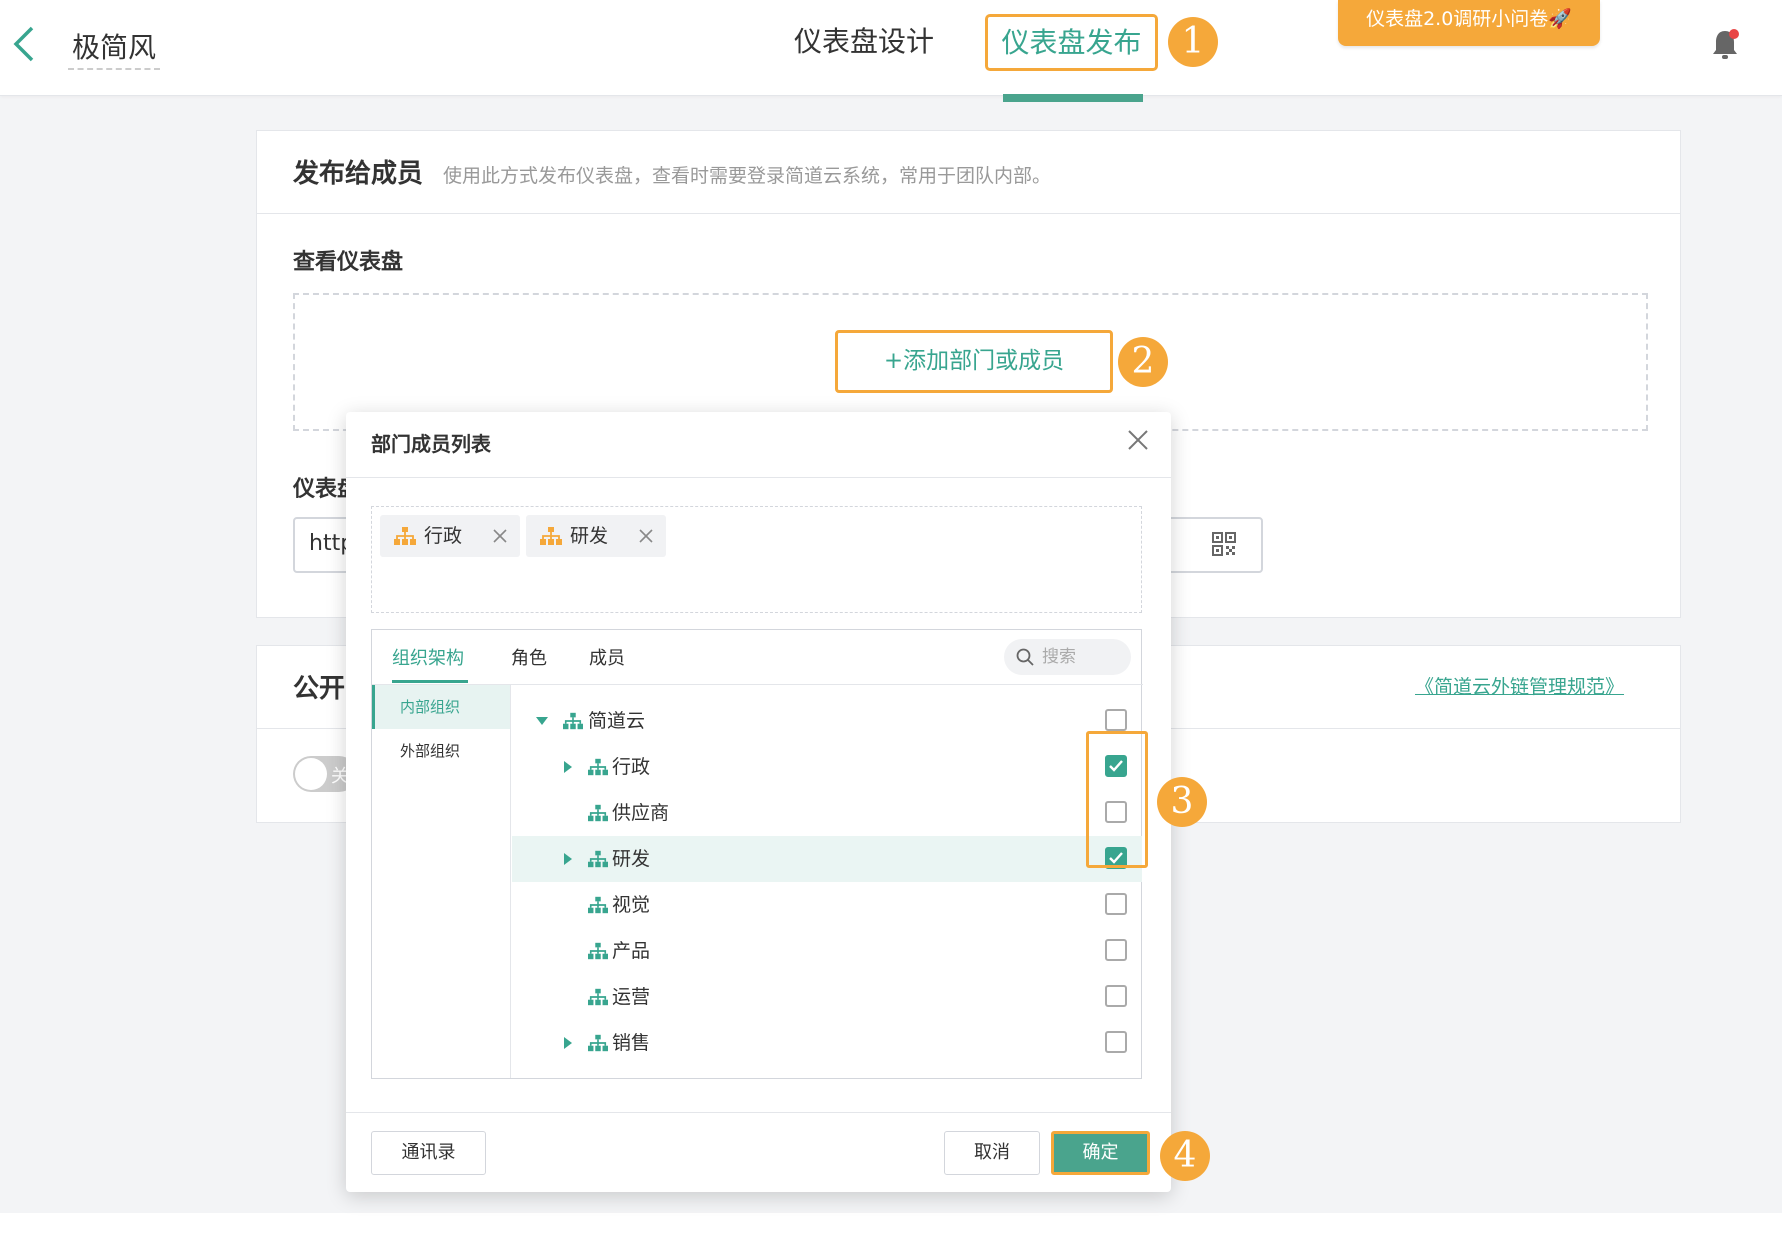 The width and height of the screenshot is (1782, 1251). Describe the element at coordinates (992, 1153) in the screenshot. I see `cancel-button: 取消` at that location.